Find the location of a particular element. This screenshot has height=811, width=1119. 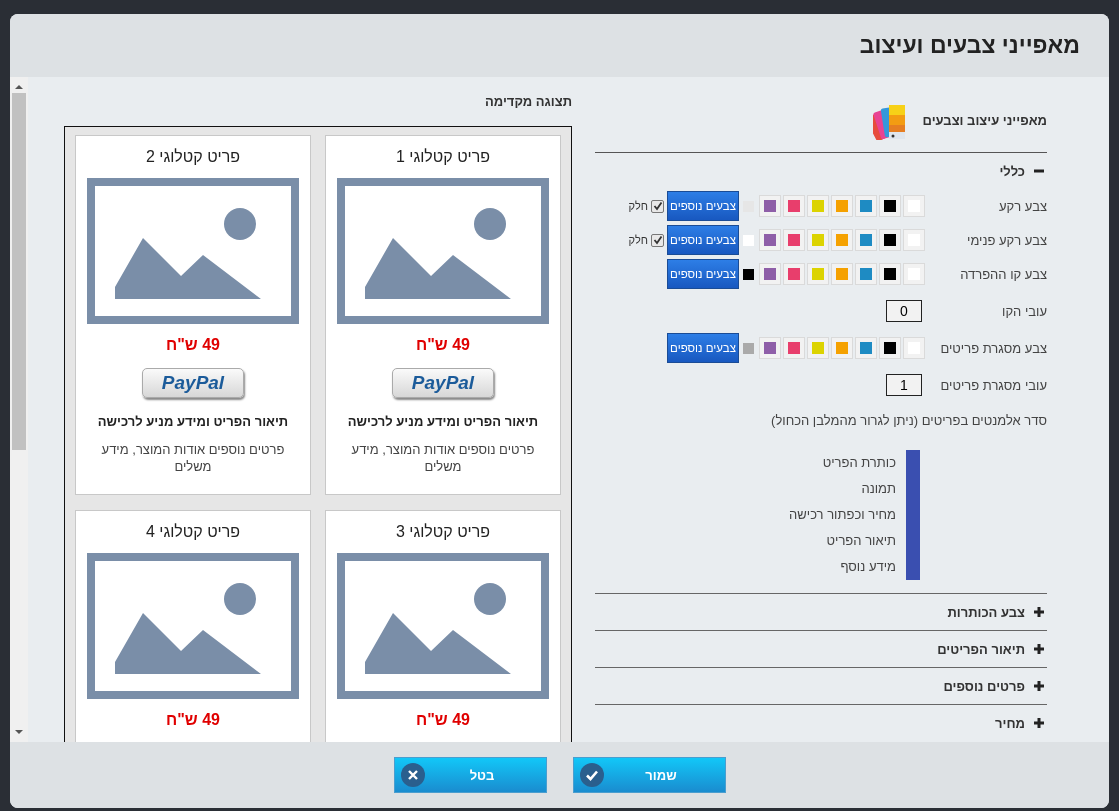

card-title: פריט קטלוגי 3 is located at coordinates (443, 532).